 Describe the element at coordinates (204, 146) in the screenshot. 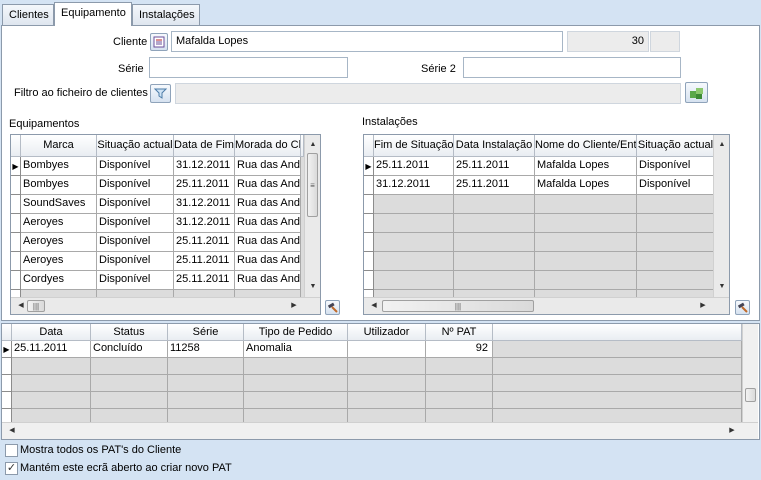

I see `column-header-2: Data de Fim` at that location.